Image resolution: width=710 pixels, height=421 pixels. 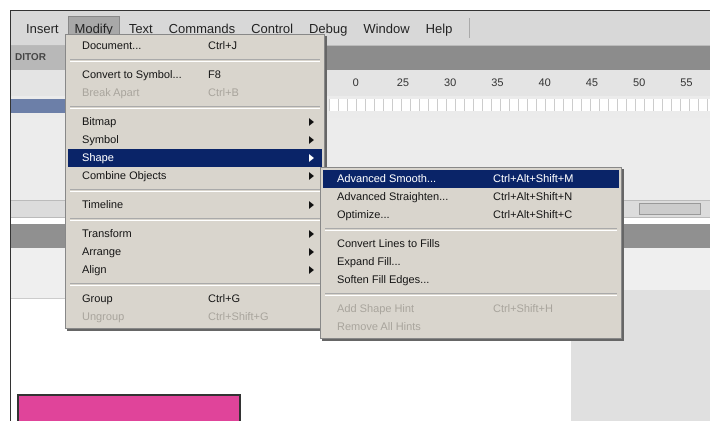 What do you see at coordinates (195, 252) in the screenshot?
I see `menu-item: Arrange` at bounding box center [195, 252].